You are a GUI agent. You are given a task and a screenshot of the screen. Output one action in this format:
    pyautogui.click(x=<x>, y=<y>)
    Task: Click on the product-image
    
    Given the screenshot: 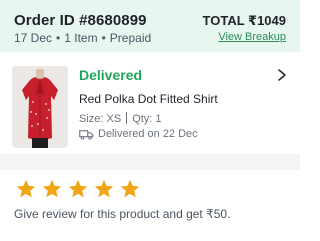 What is the action you would take?
    pyautogui.click(x=40, y=107)
    